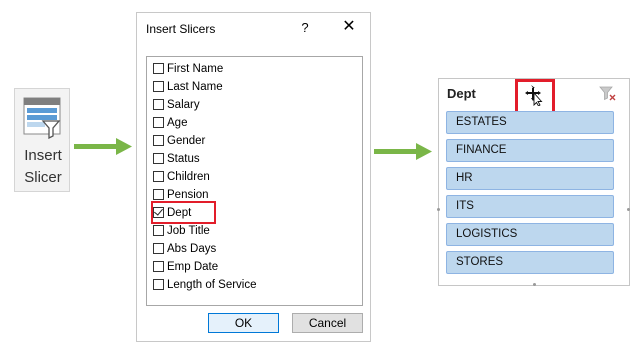  Describe the element at coordinates (243, 323) in the screenshot. I see `ok-button: OK` at that location.